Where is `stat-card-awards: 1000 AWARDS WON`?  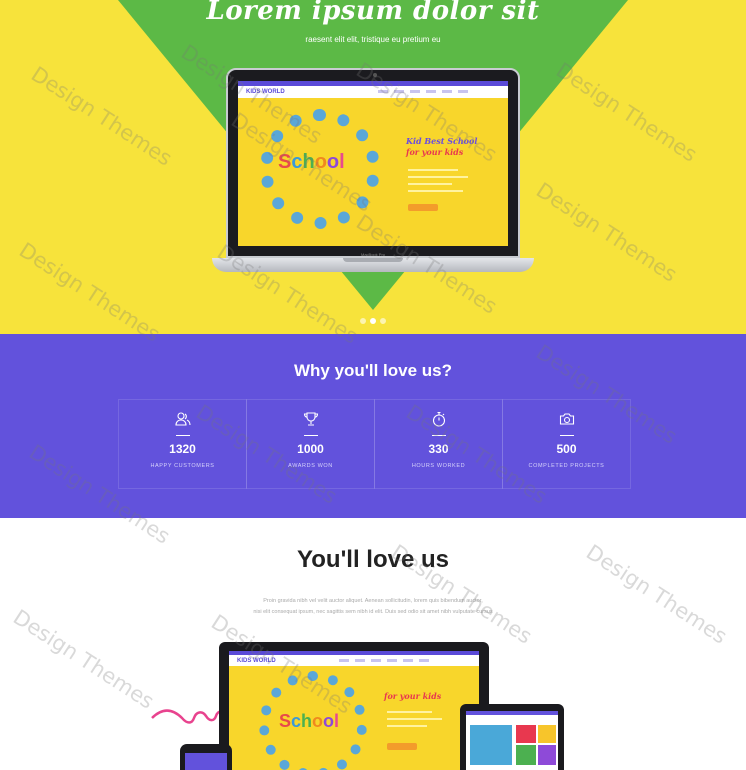
stat-card-awards: 1000 AWARDS WON is located at coordinates (310, 444).